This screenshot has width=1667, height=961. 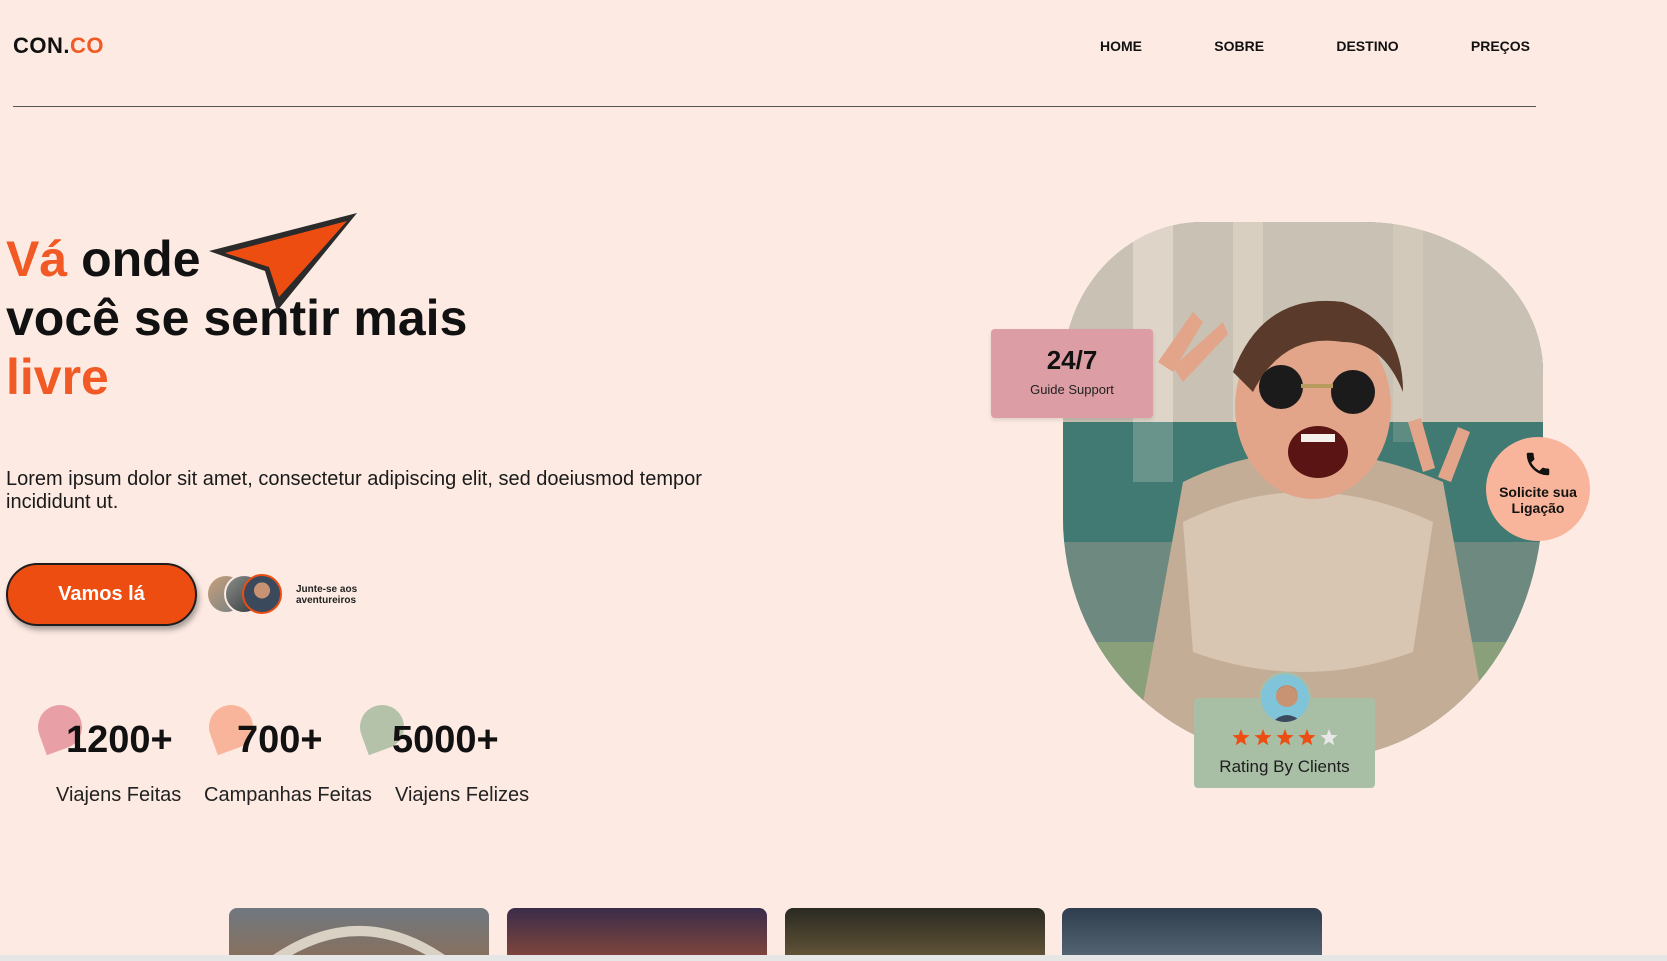 I want to click on stat-value: 5000+, so click(x=445, y=740).